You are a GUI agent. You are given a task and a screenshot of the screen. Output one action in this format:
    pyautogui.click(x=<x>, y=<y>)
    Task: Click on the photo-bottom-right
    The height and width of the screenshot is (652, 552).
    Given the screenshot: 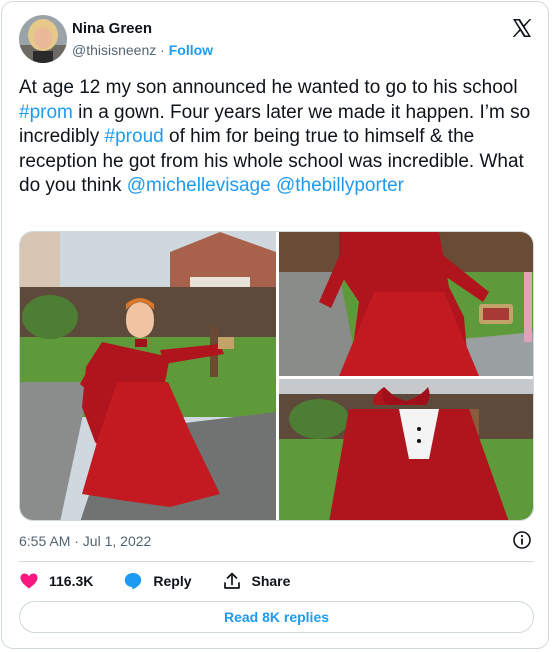 What is the action you would take?
    pyautogui.click(x=406, y=449)
    